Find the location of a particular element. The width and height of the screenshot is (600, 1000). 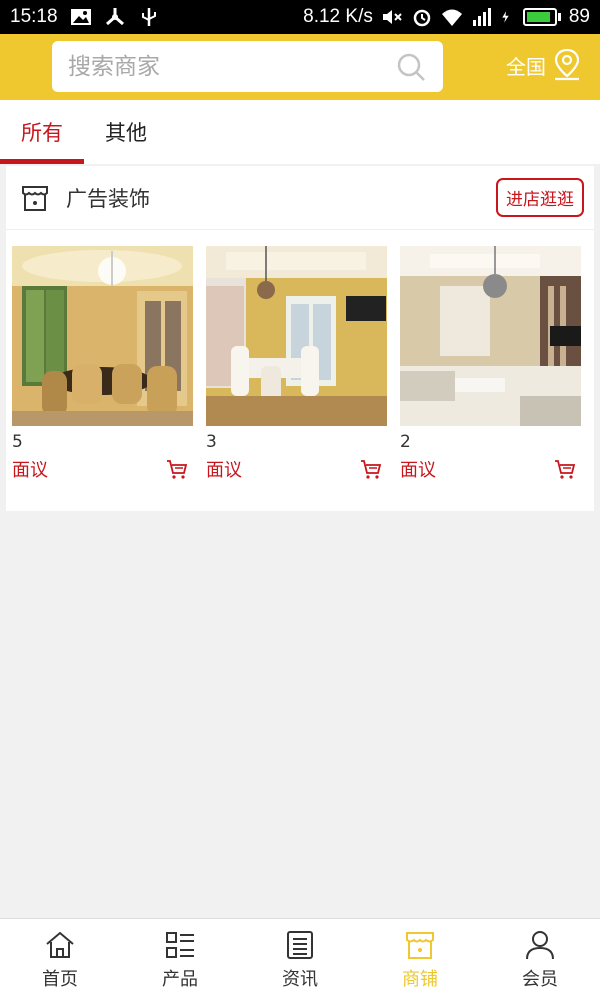

nav-news: 资讯 is located at coordinates (300, 959).